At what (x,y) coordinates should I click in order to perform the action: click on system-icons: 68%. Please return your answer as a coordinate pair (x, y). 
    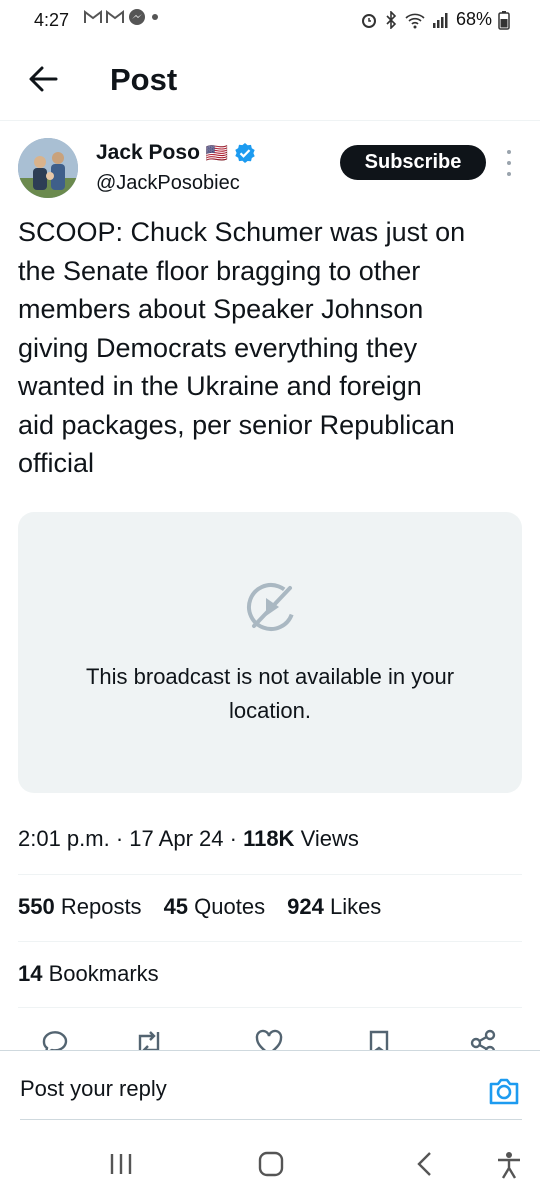
    Looking at the image, I should click on (435, 19).